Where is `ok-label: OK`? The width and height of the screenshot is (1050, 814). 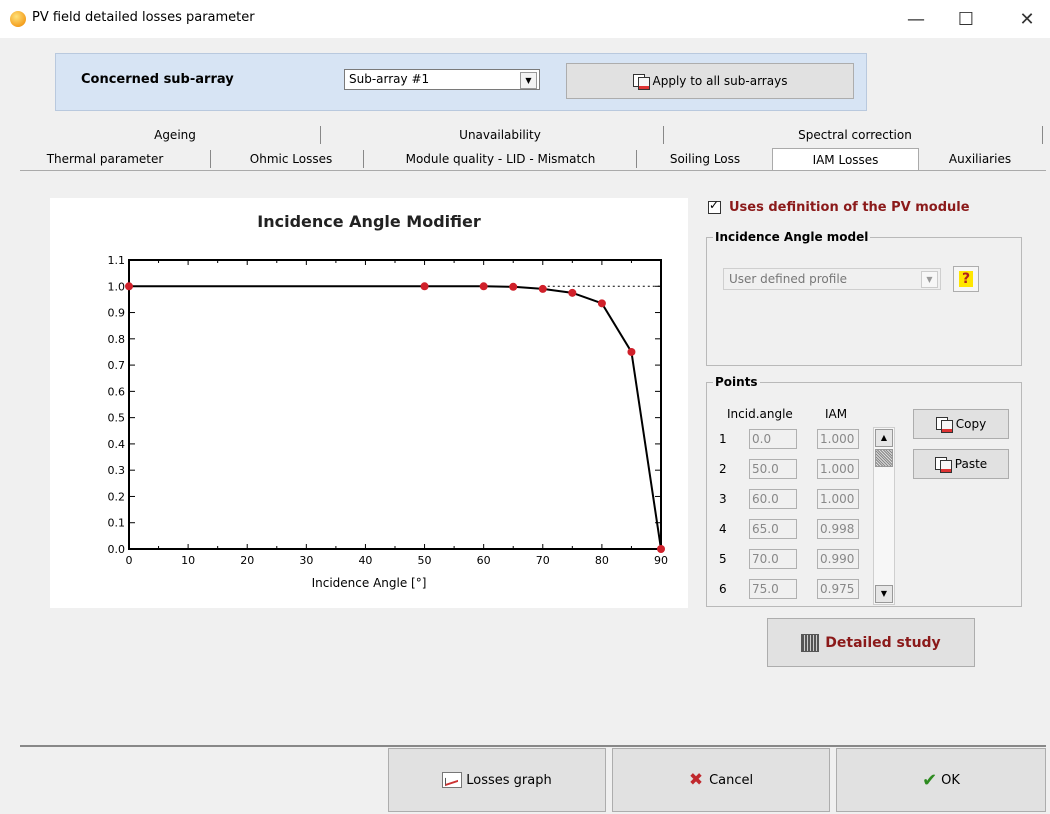 ok-label: OK is located at coordinates (950, 780).